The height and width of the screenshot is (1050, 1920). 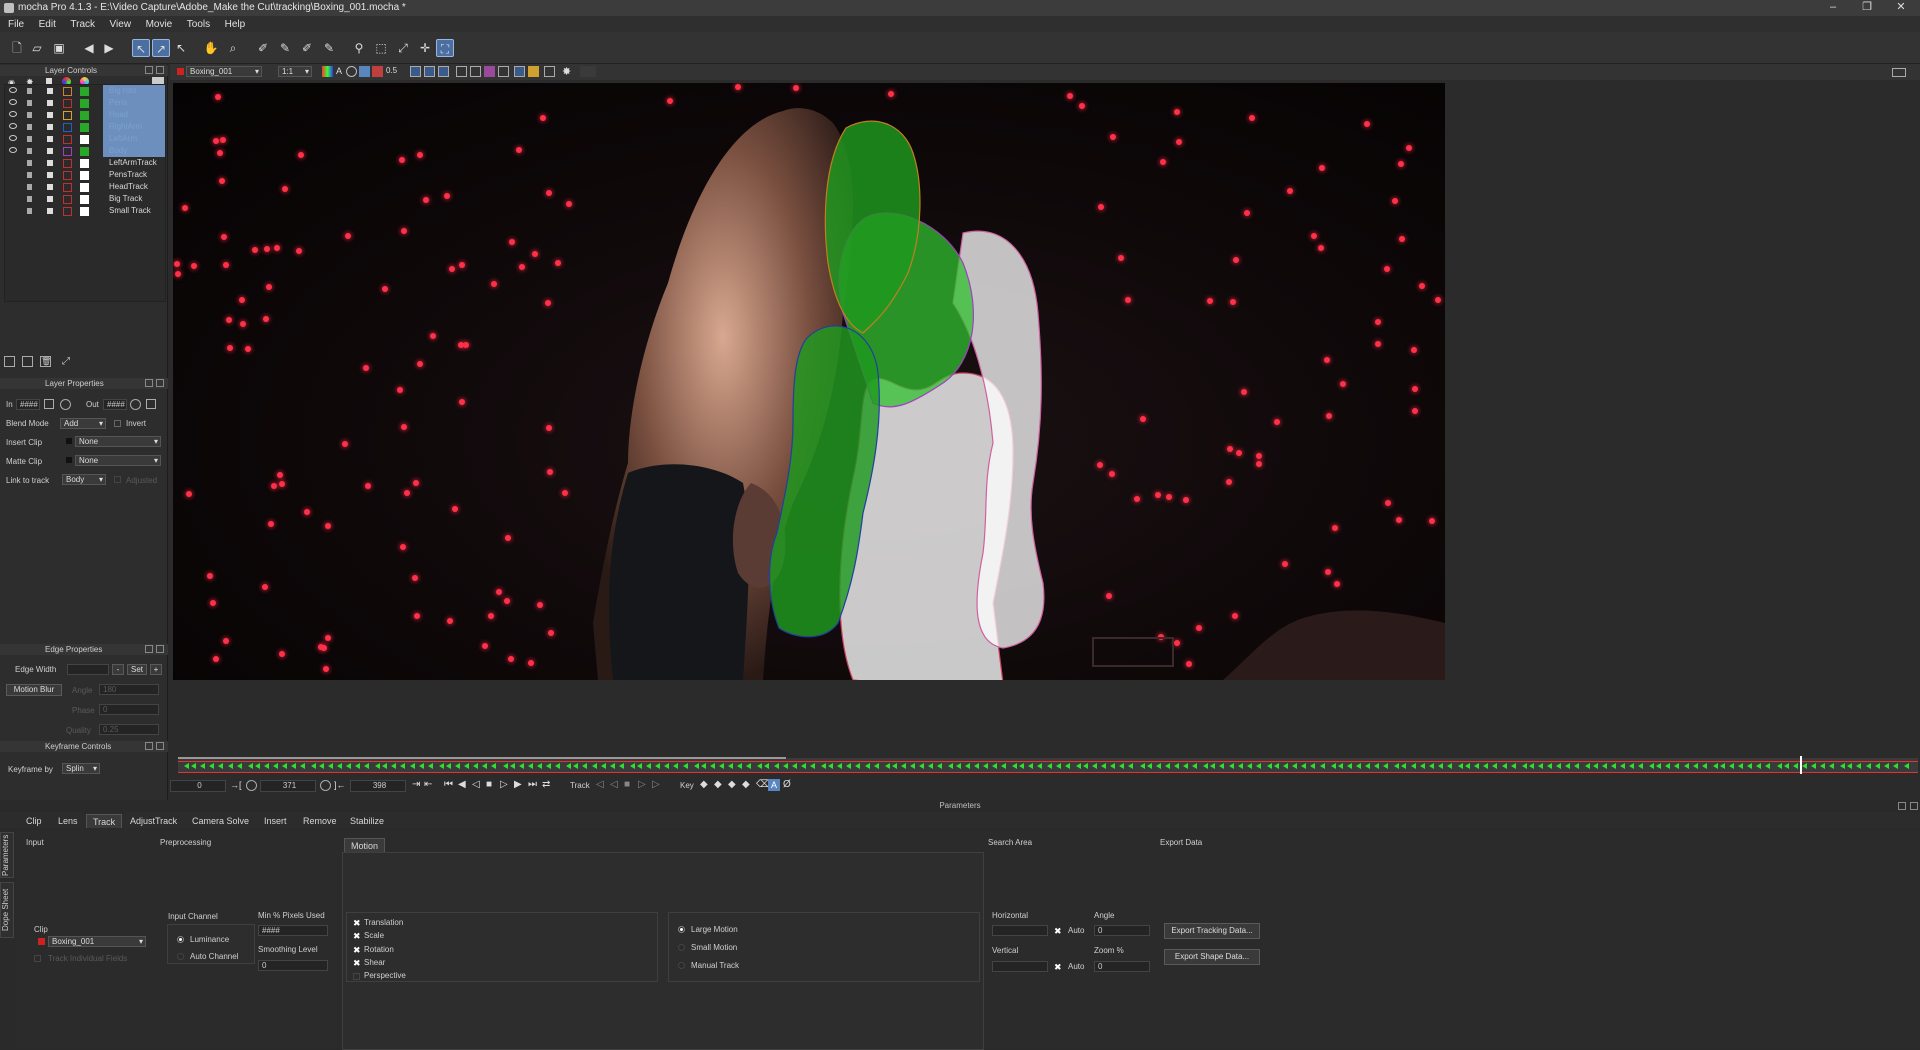 What do you see at coordinates (118, 441) in the screenshot?
I see `insert-clip-select: None` at bounding box center [118, 441].